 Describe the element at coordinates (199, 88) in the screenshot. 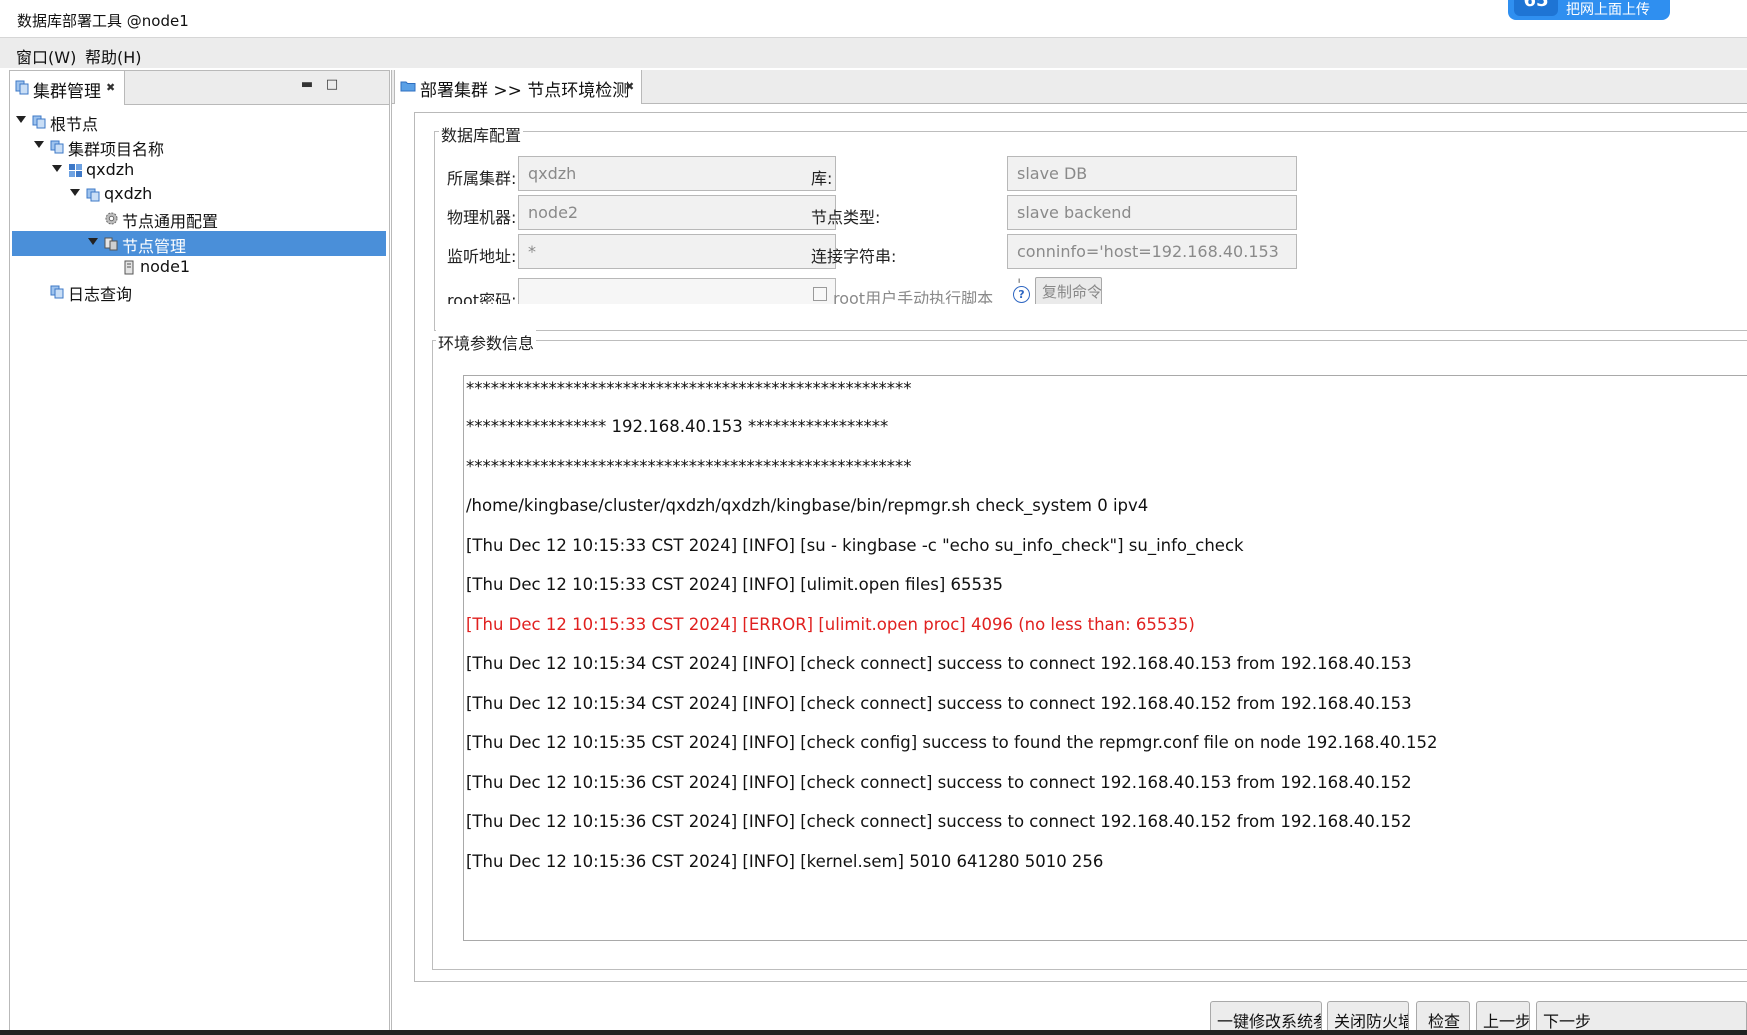

I see `left-tabbar: 集群管理 ✖ ▬ □` at that location.